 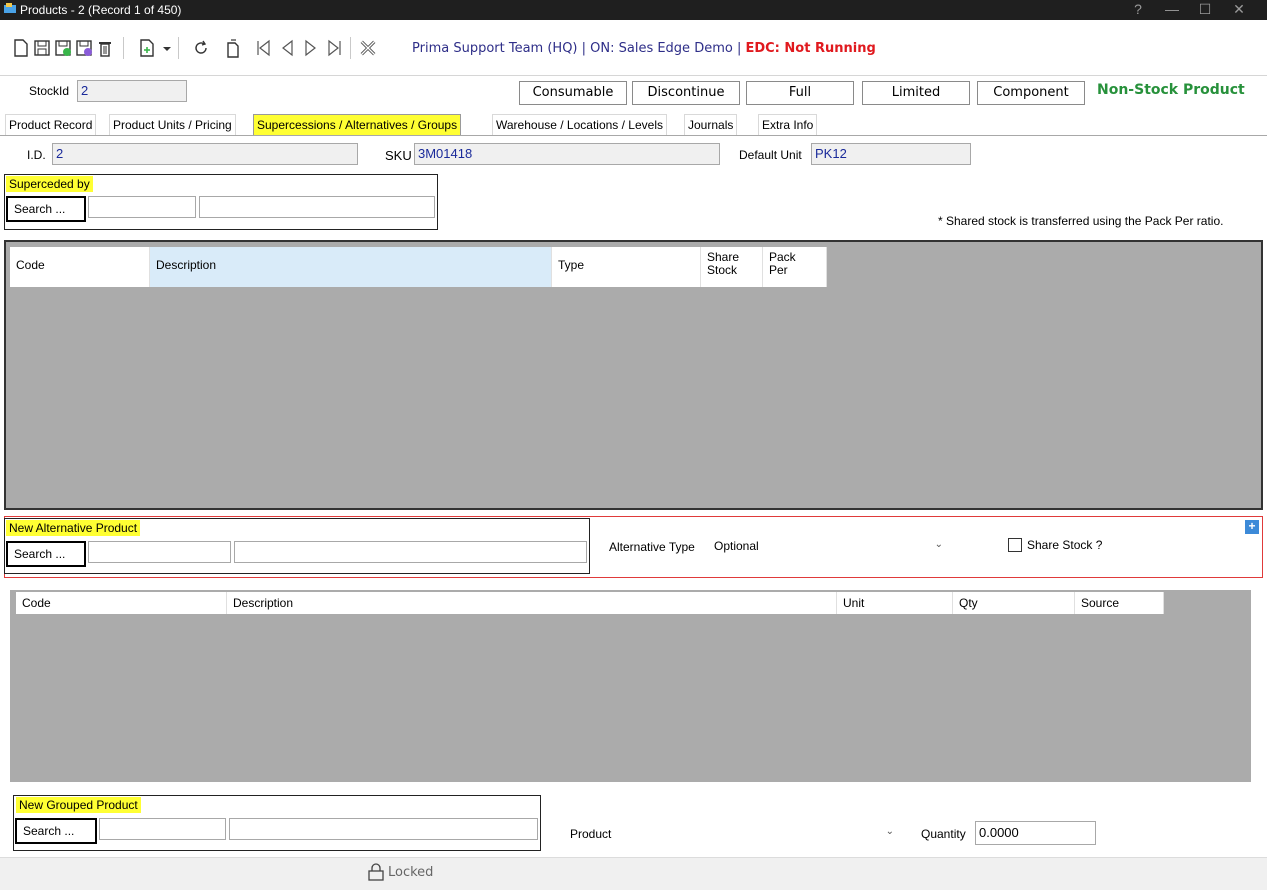 I want to click on alternative-type-value: Optional, so click(x=736, y=546).